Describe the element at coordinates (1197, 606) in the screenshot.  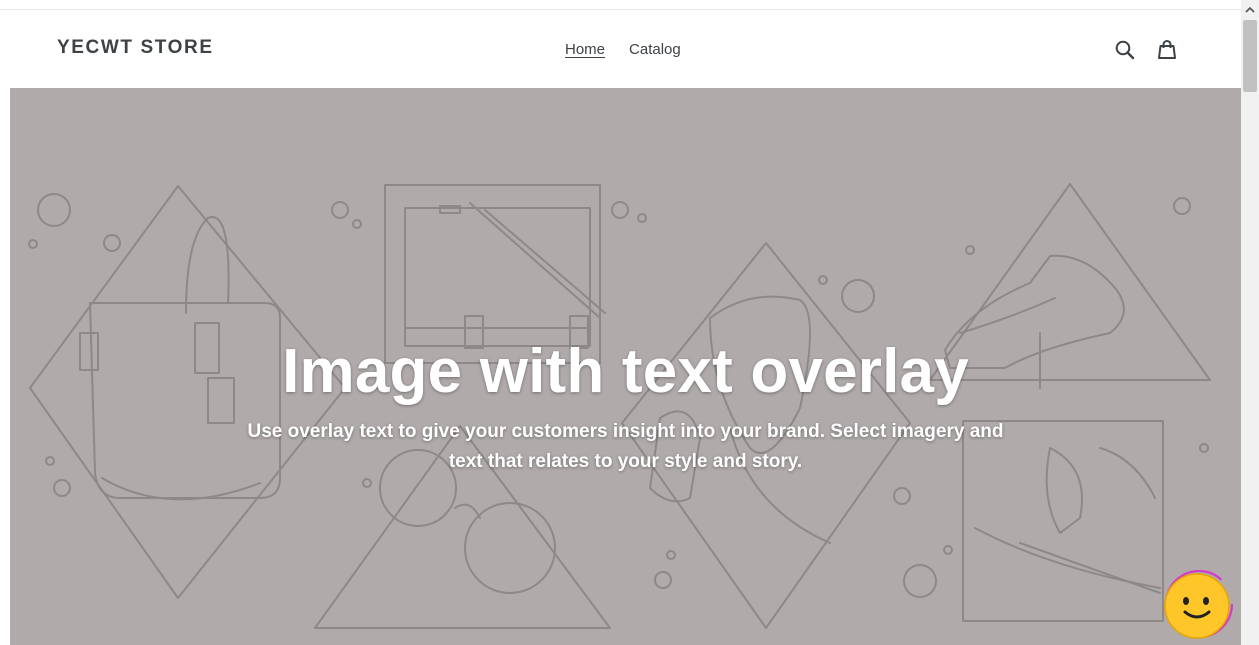
I see `smiley-chat-icon` at that location.